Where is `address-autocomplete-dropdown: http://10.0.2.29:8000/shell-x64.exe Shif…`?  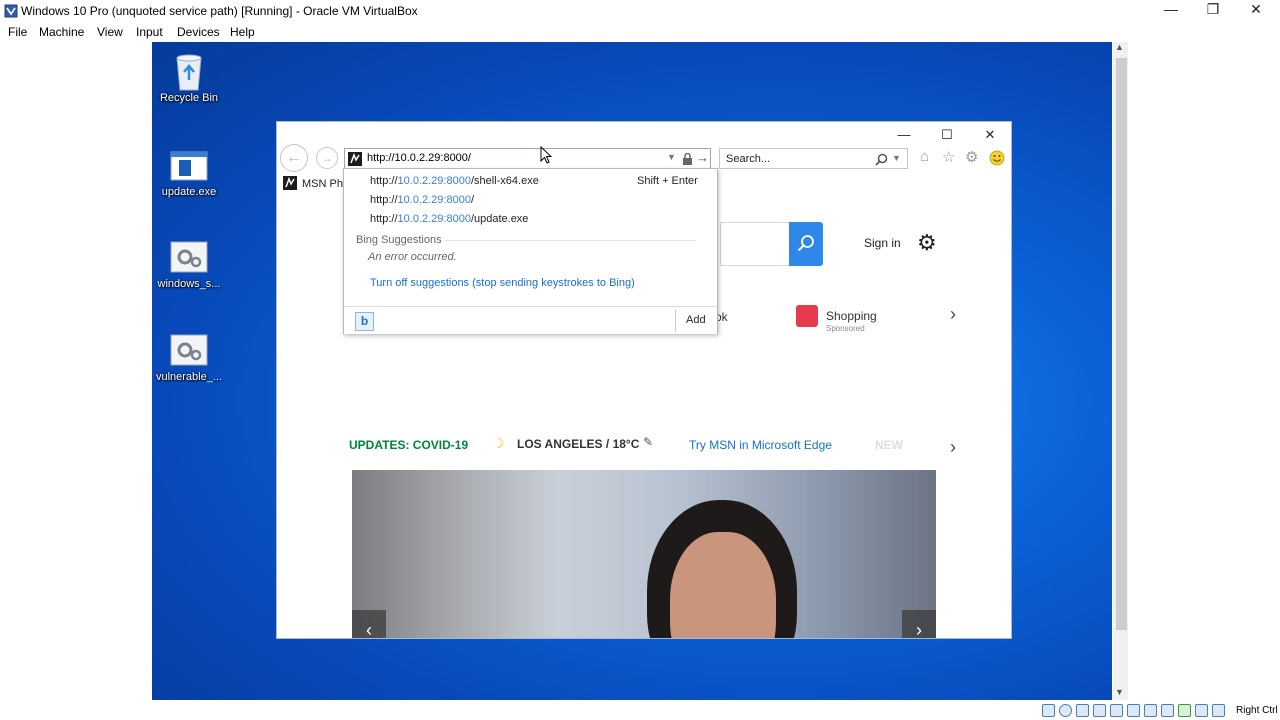
address-autocomplete-dropdown: http://10.0.2.29:8000/shell-x64.exe Shif… is located at coordinates (530, 251).